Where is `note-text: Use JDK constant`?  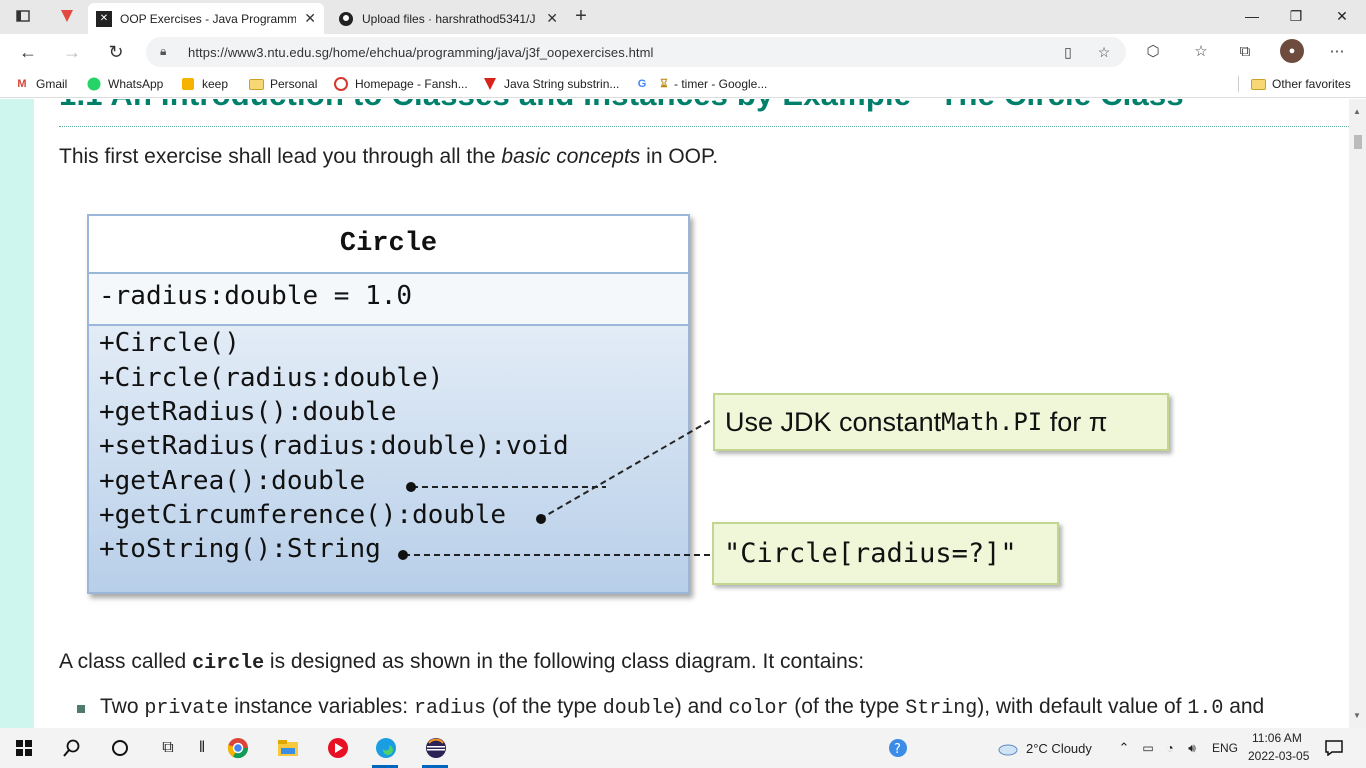 note-text: Use JDK constant is located at coordinates (833, 421).